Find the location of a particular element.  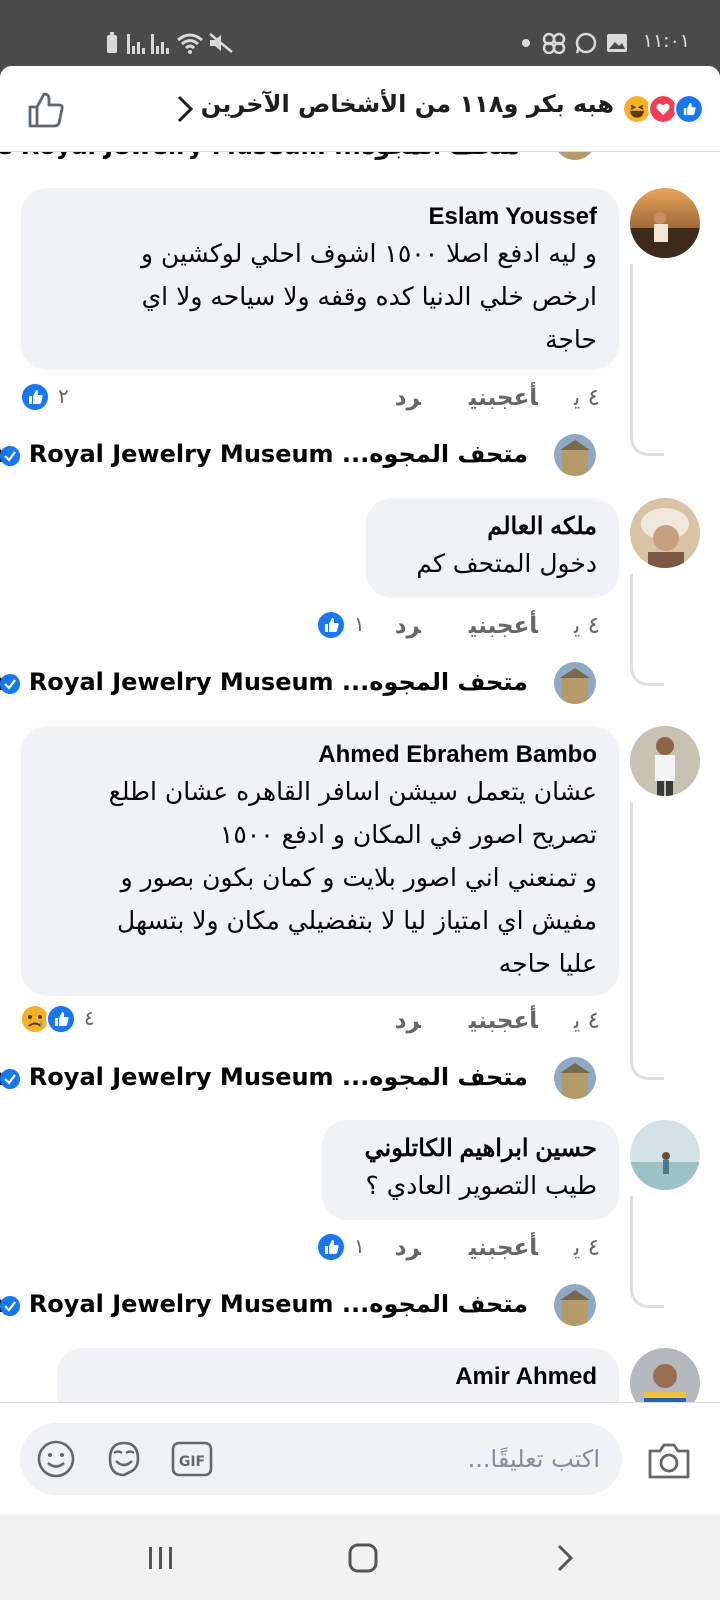

home-icon is located at coordinates (363, 1558).